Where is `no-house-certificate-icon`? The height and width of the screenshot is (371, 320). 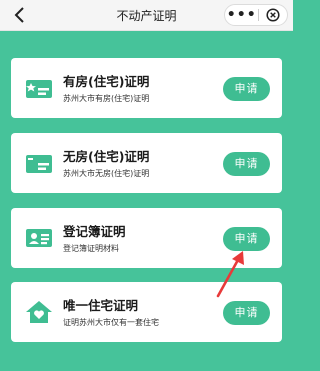 no-house-certificate-icon is located at coordinates (39, 163).